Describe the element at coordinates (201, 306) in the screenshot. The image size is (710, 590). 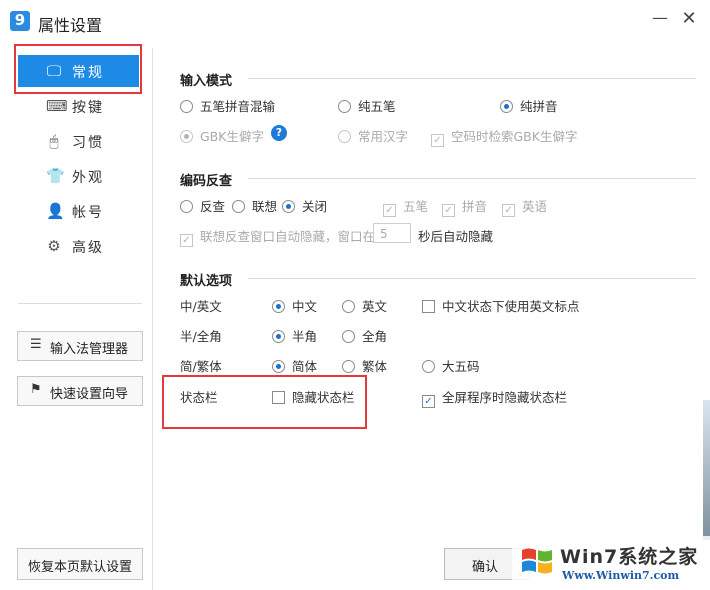
I see `label-cn-en: 中/英文` at that location.